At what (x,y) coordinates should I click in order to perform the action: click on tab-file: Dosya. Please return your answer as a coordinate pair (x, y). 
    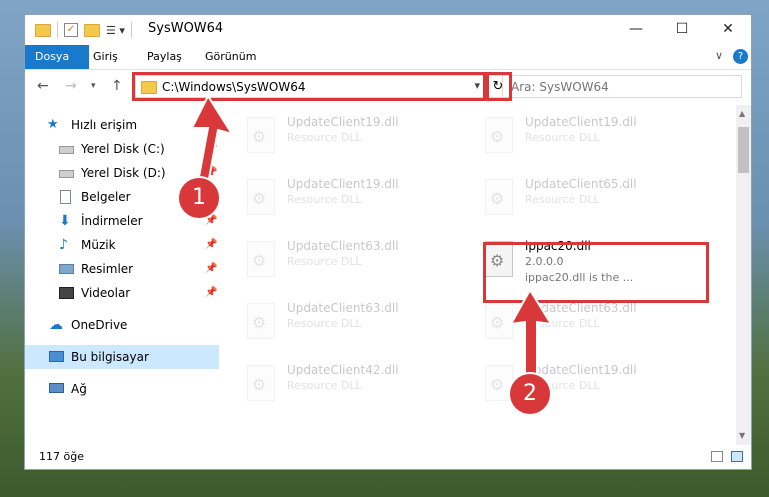
    Looking at the image, I should click on (57, 57).